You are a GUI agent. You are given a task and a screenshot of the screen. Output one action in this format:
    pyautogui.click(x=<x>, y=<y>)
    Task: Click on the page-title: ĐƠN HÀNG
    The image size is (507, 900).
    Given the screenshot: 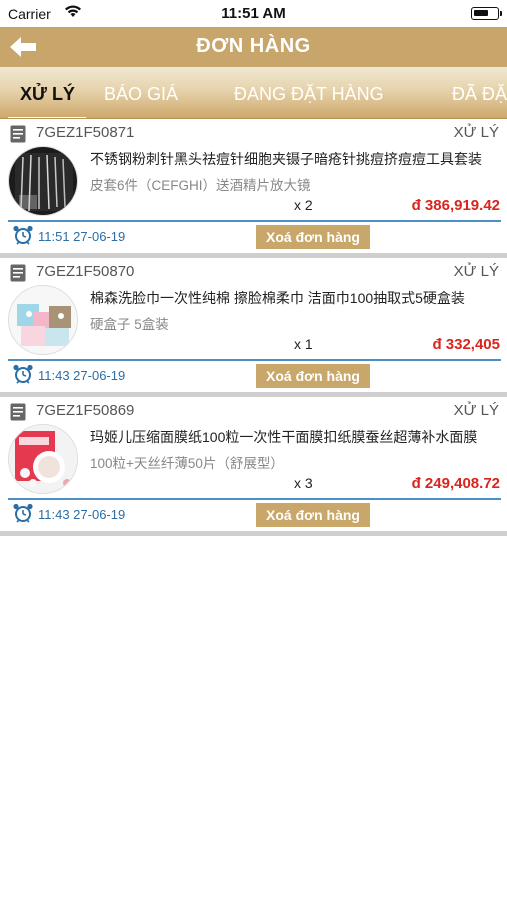 What is the action you would take?
    pyautogui.click(x=253, y=46)
    